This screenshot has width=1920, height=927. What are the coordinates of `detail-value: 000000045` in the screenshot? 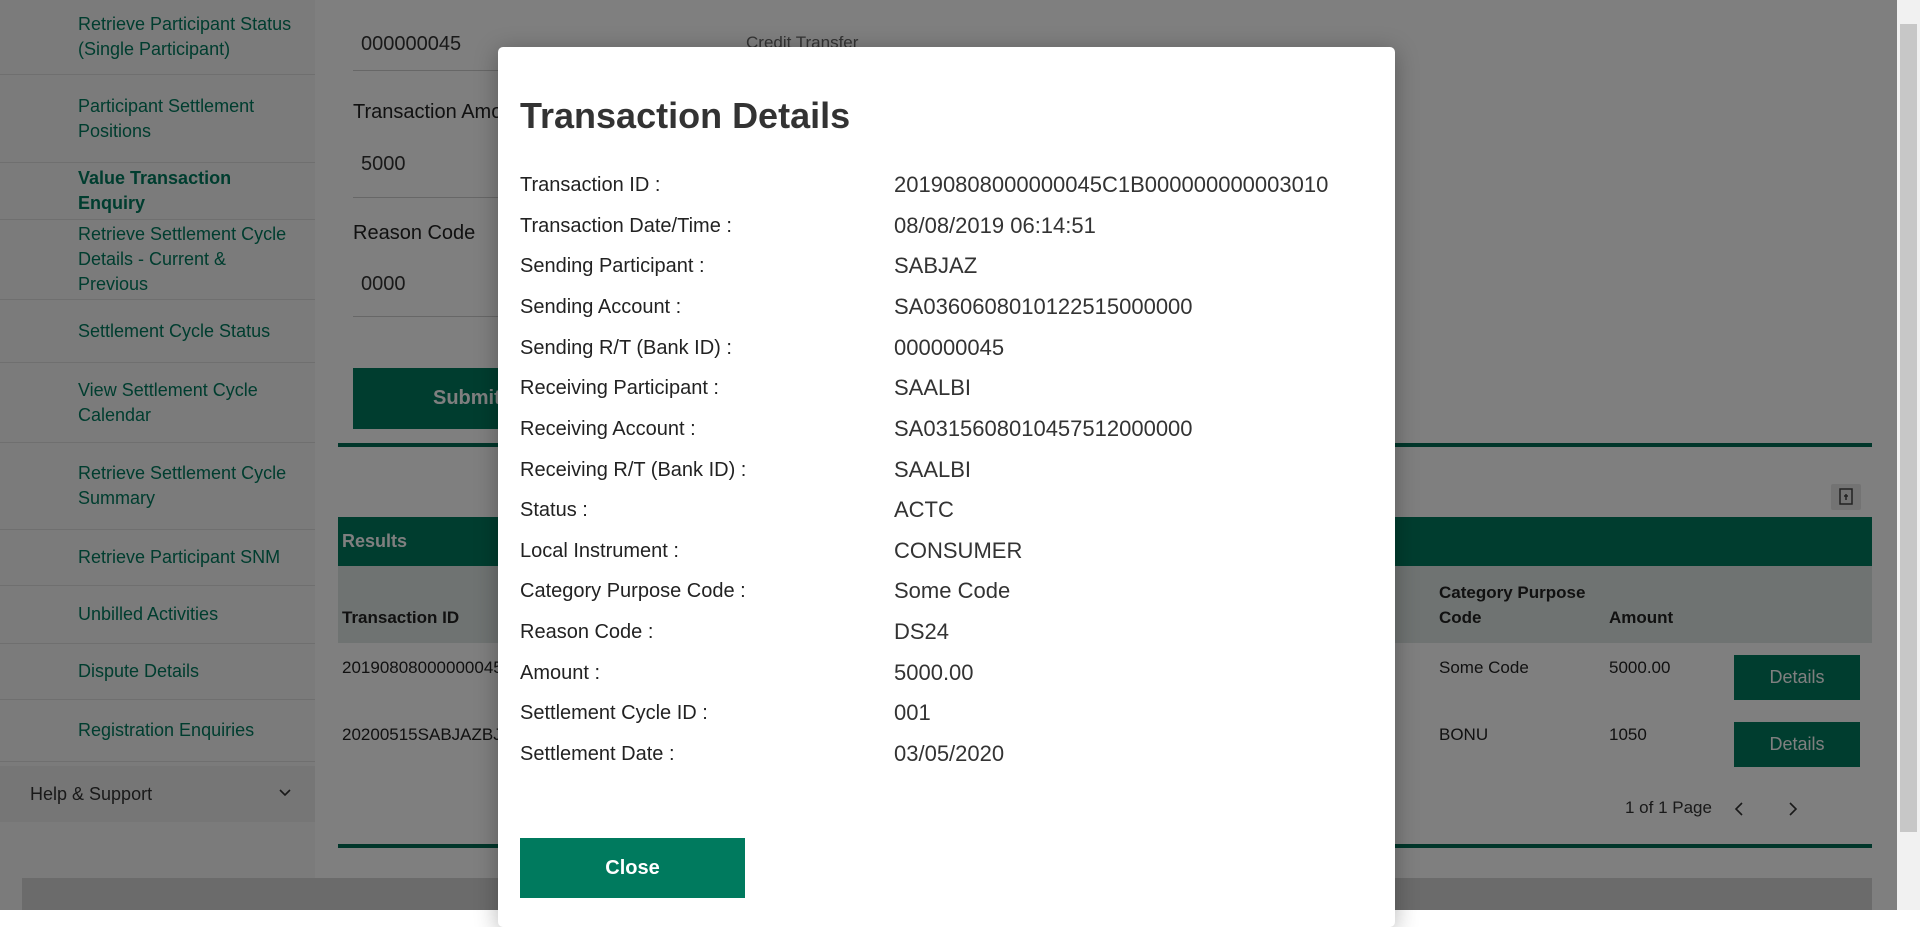 It's located at (949, 347).